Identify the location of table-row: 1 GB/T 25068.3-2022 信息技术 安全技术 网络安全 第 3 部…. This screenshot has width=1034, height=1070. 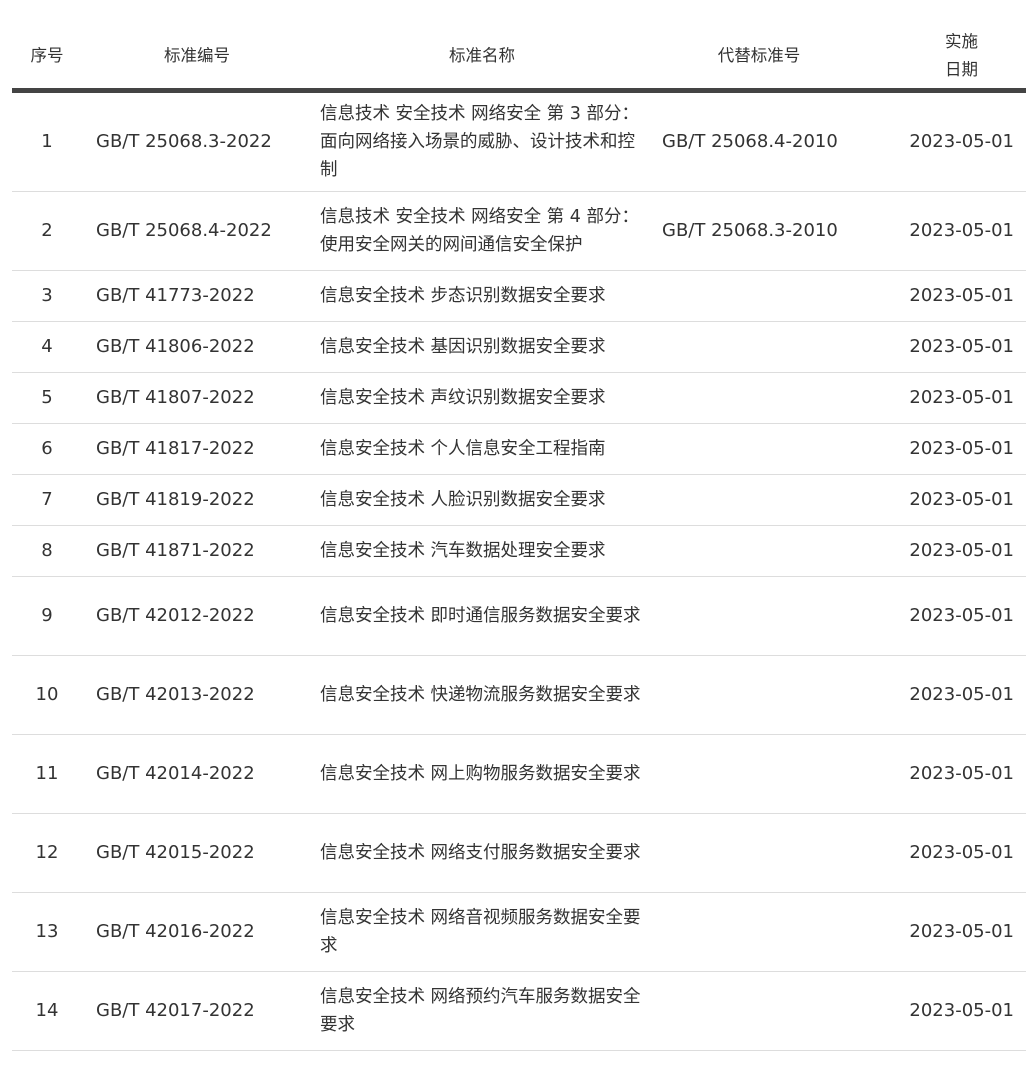
(519, 141).